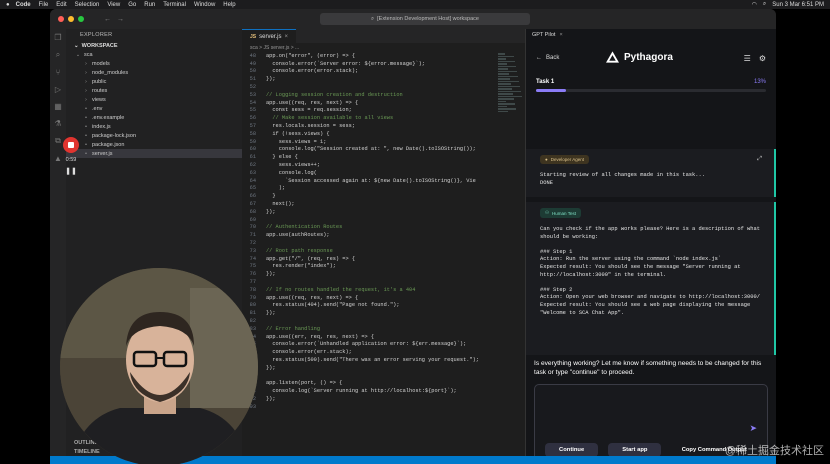  Describe the element at coordinates (154, 90) in the screenshot. I see `tree-item: › routes` at that location.